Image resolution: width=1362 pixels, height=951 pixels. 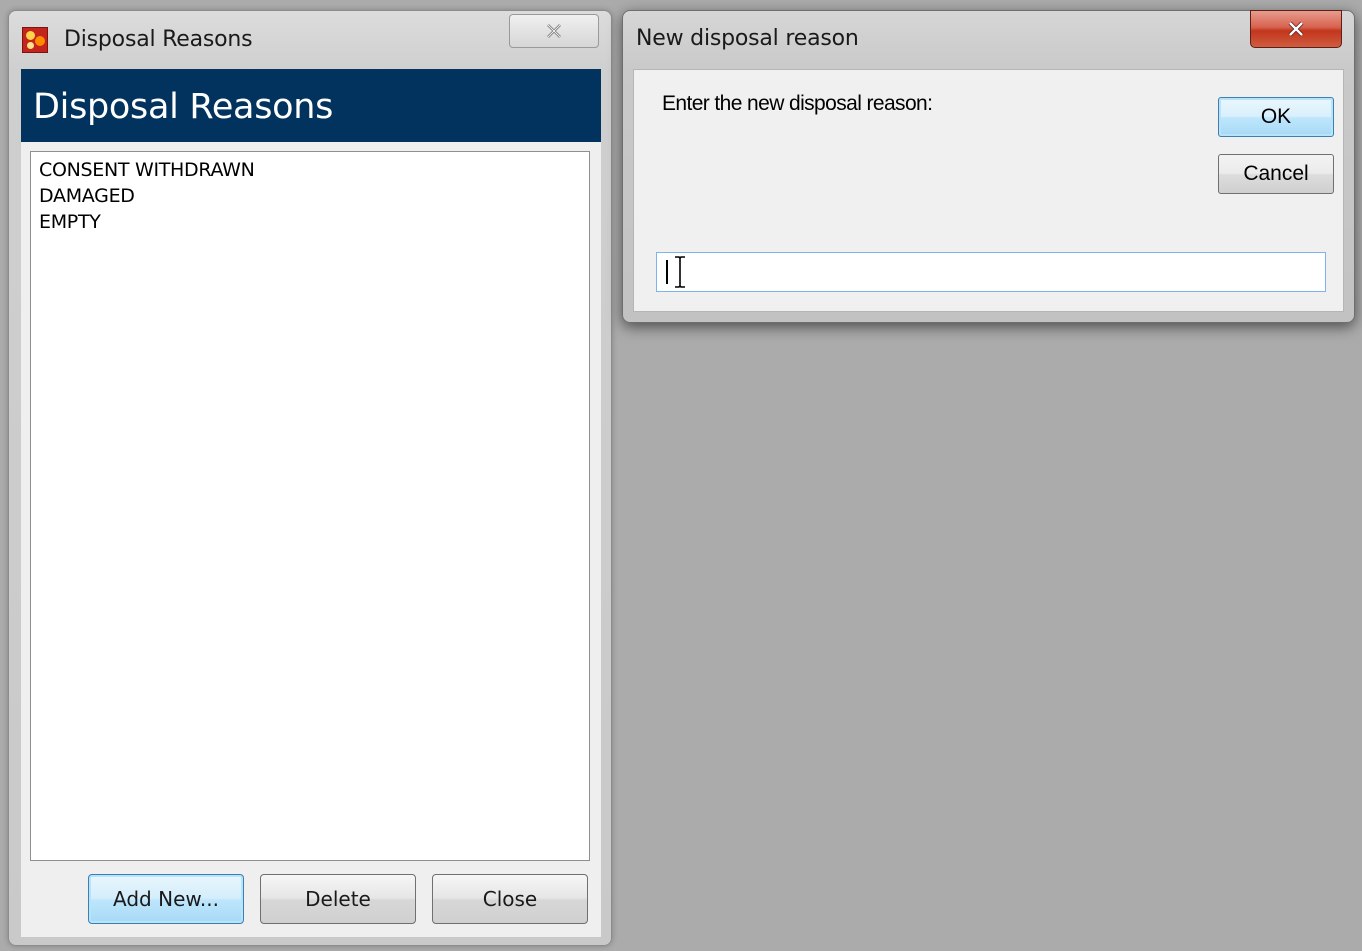 I want to click on close-button: Close, so click(x=510, y=899).